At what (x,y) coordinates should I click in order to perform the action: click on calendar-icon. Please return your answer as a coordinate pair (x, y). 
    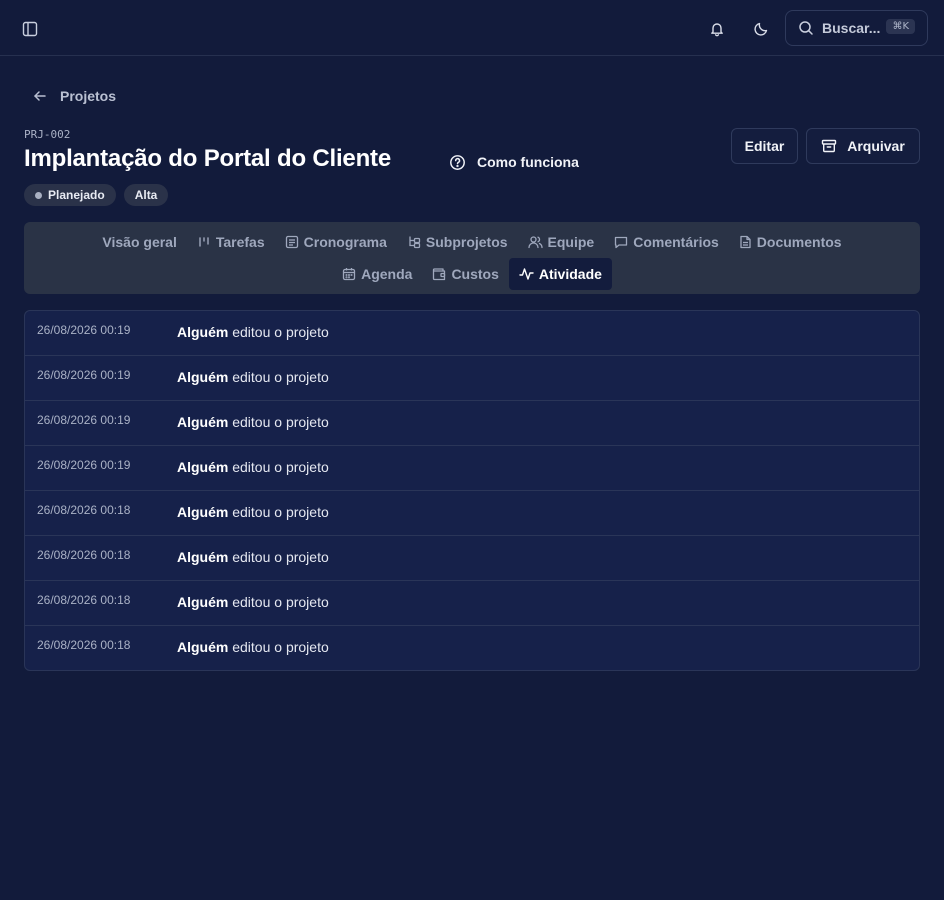
    Looking at the image, I should click on (349, 274).